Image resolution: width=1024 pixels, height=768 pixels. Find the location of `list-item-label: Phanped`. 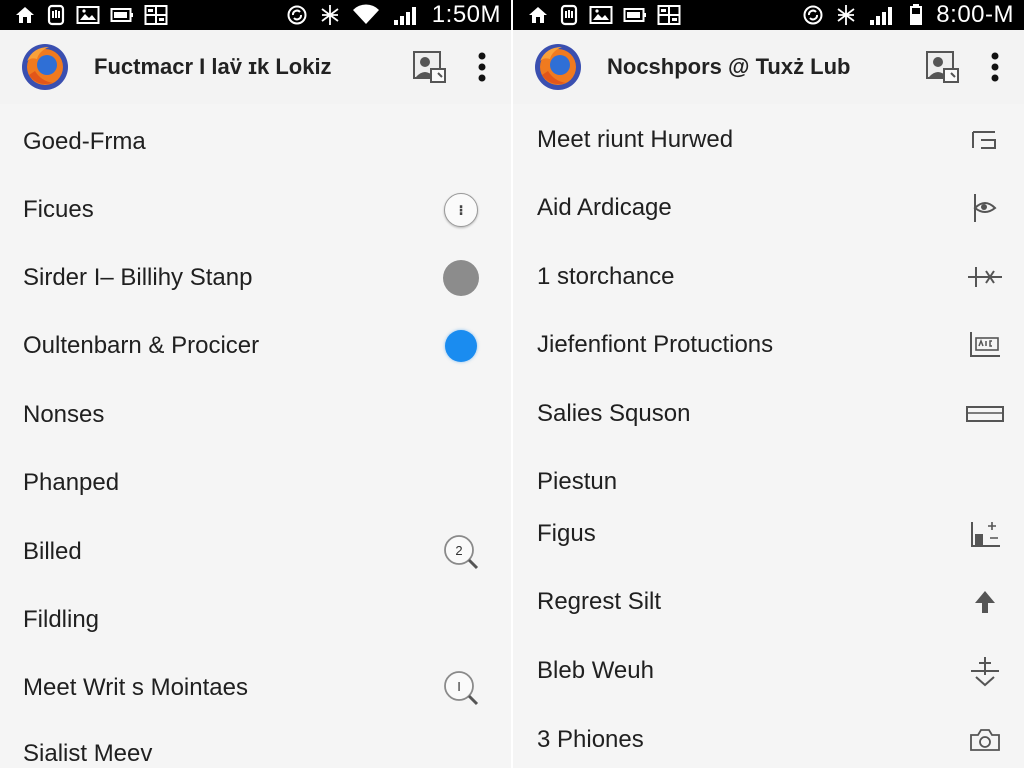

list-item-label: Phanped is located at coordinates (71, 482).